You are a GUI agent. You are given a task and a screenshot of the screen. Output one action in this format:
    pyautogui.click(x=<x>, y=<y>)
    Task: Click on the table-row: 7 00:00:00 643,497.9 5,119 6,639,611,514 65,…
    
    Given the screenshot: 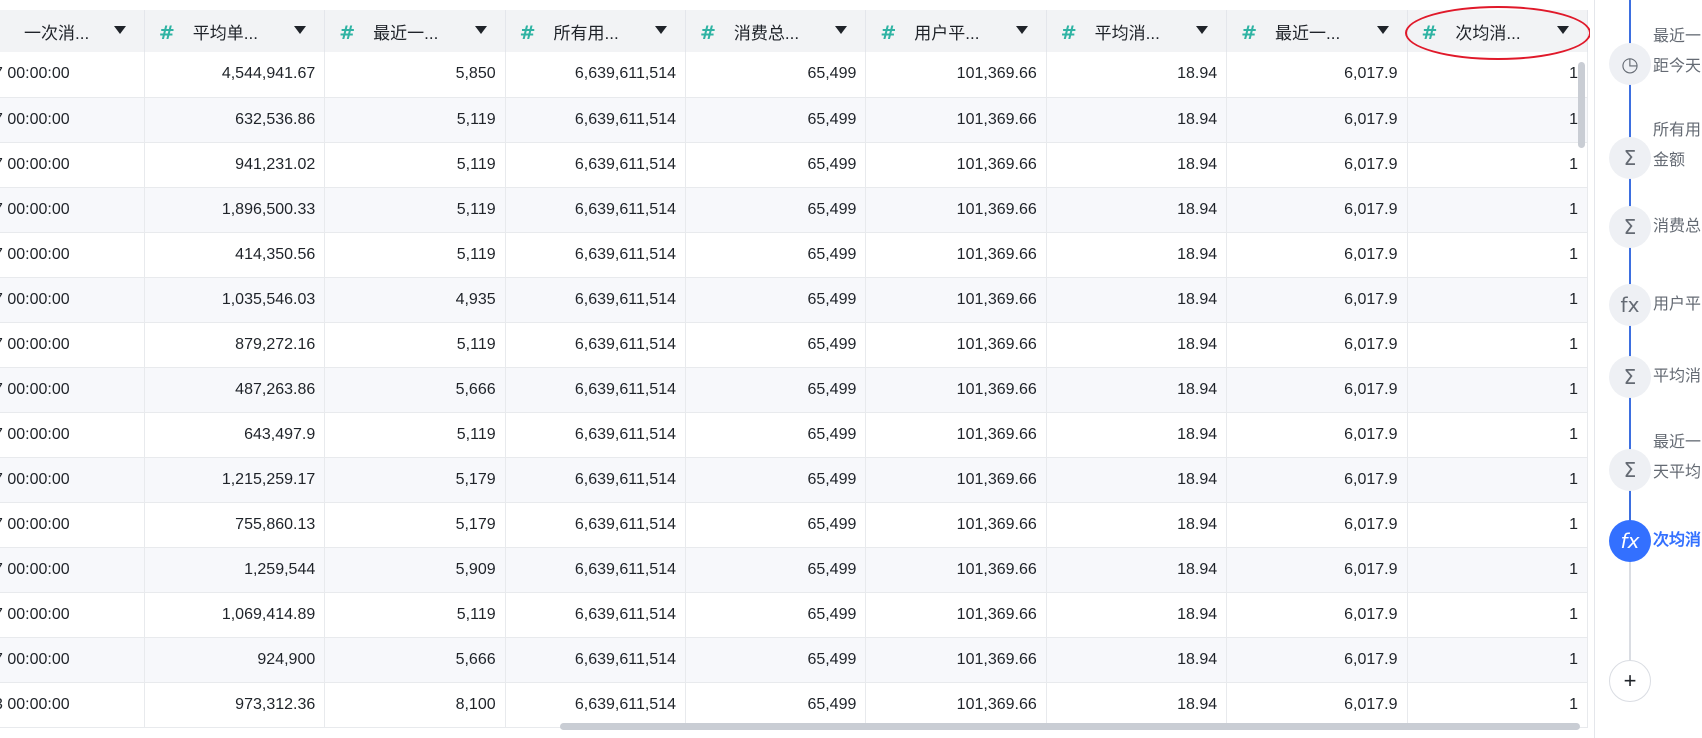 What is the action you would take?
    pyautogui.click(x=794, y=435)
    